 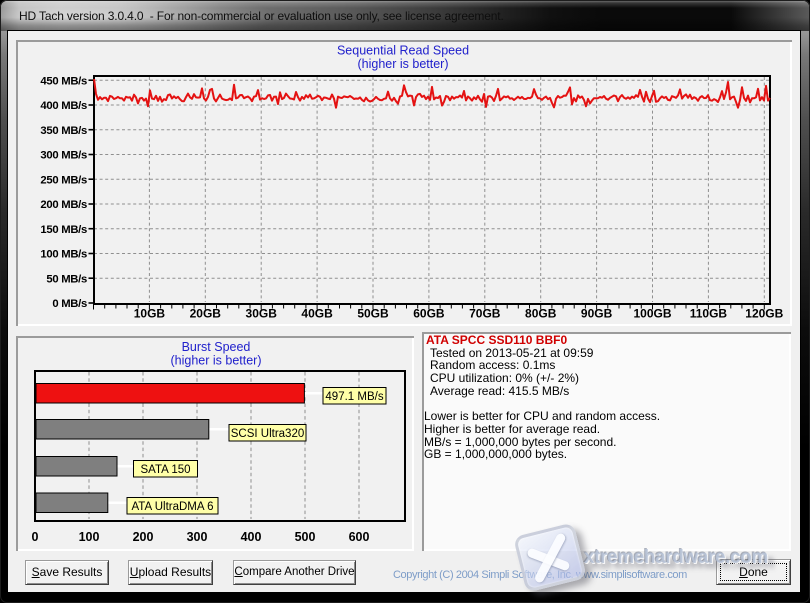 I want to click on svg-text: 200, so click(x=143, y=537).